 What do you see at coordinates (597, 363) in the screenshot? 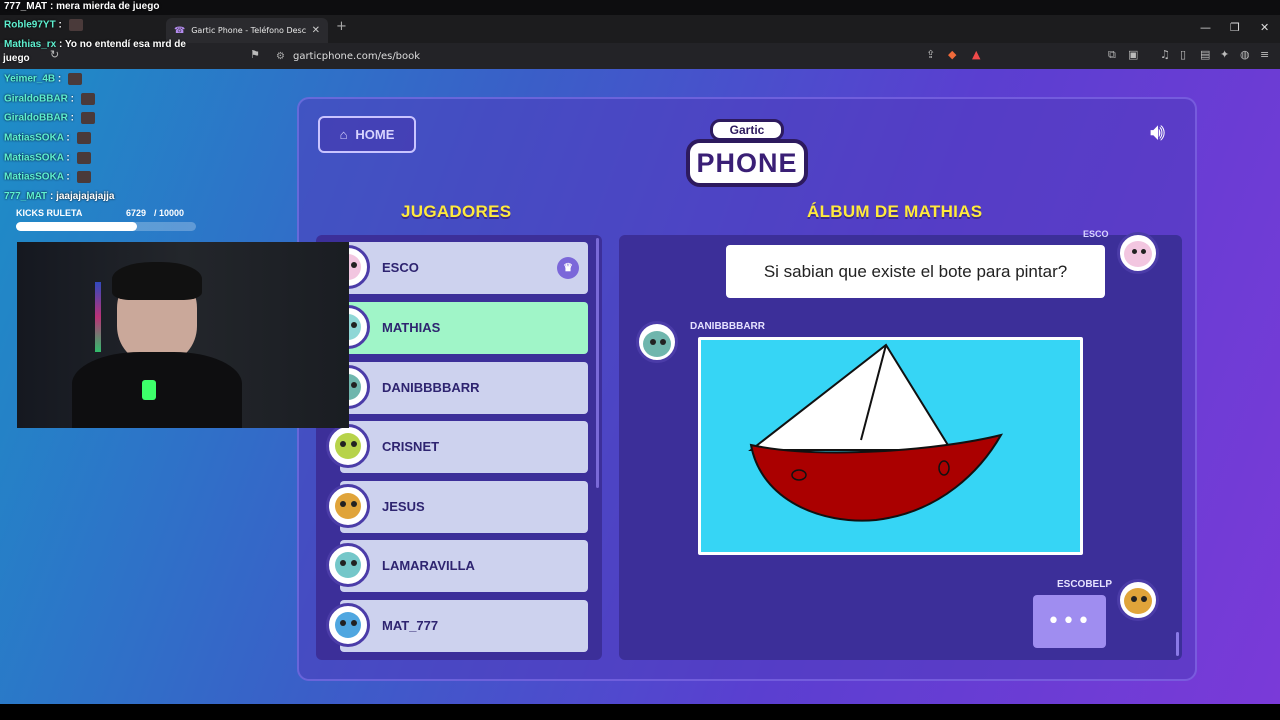
I see `players-scrollbar` at bounding box center [597, 363].